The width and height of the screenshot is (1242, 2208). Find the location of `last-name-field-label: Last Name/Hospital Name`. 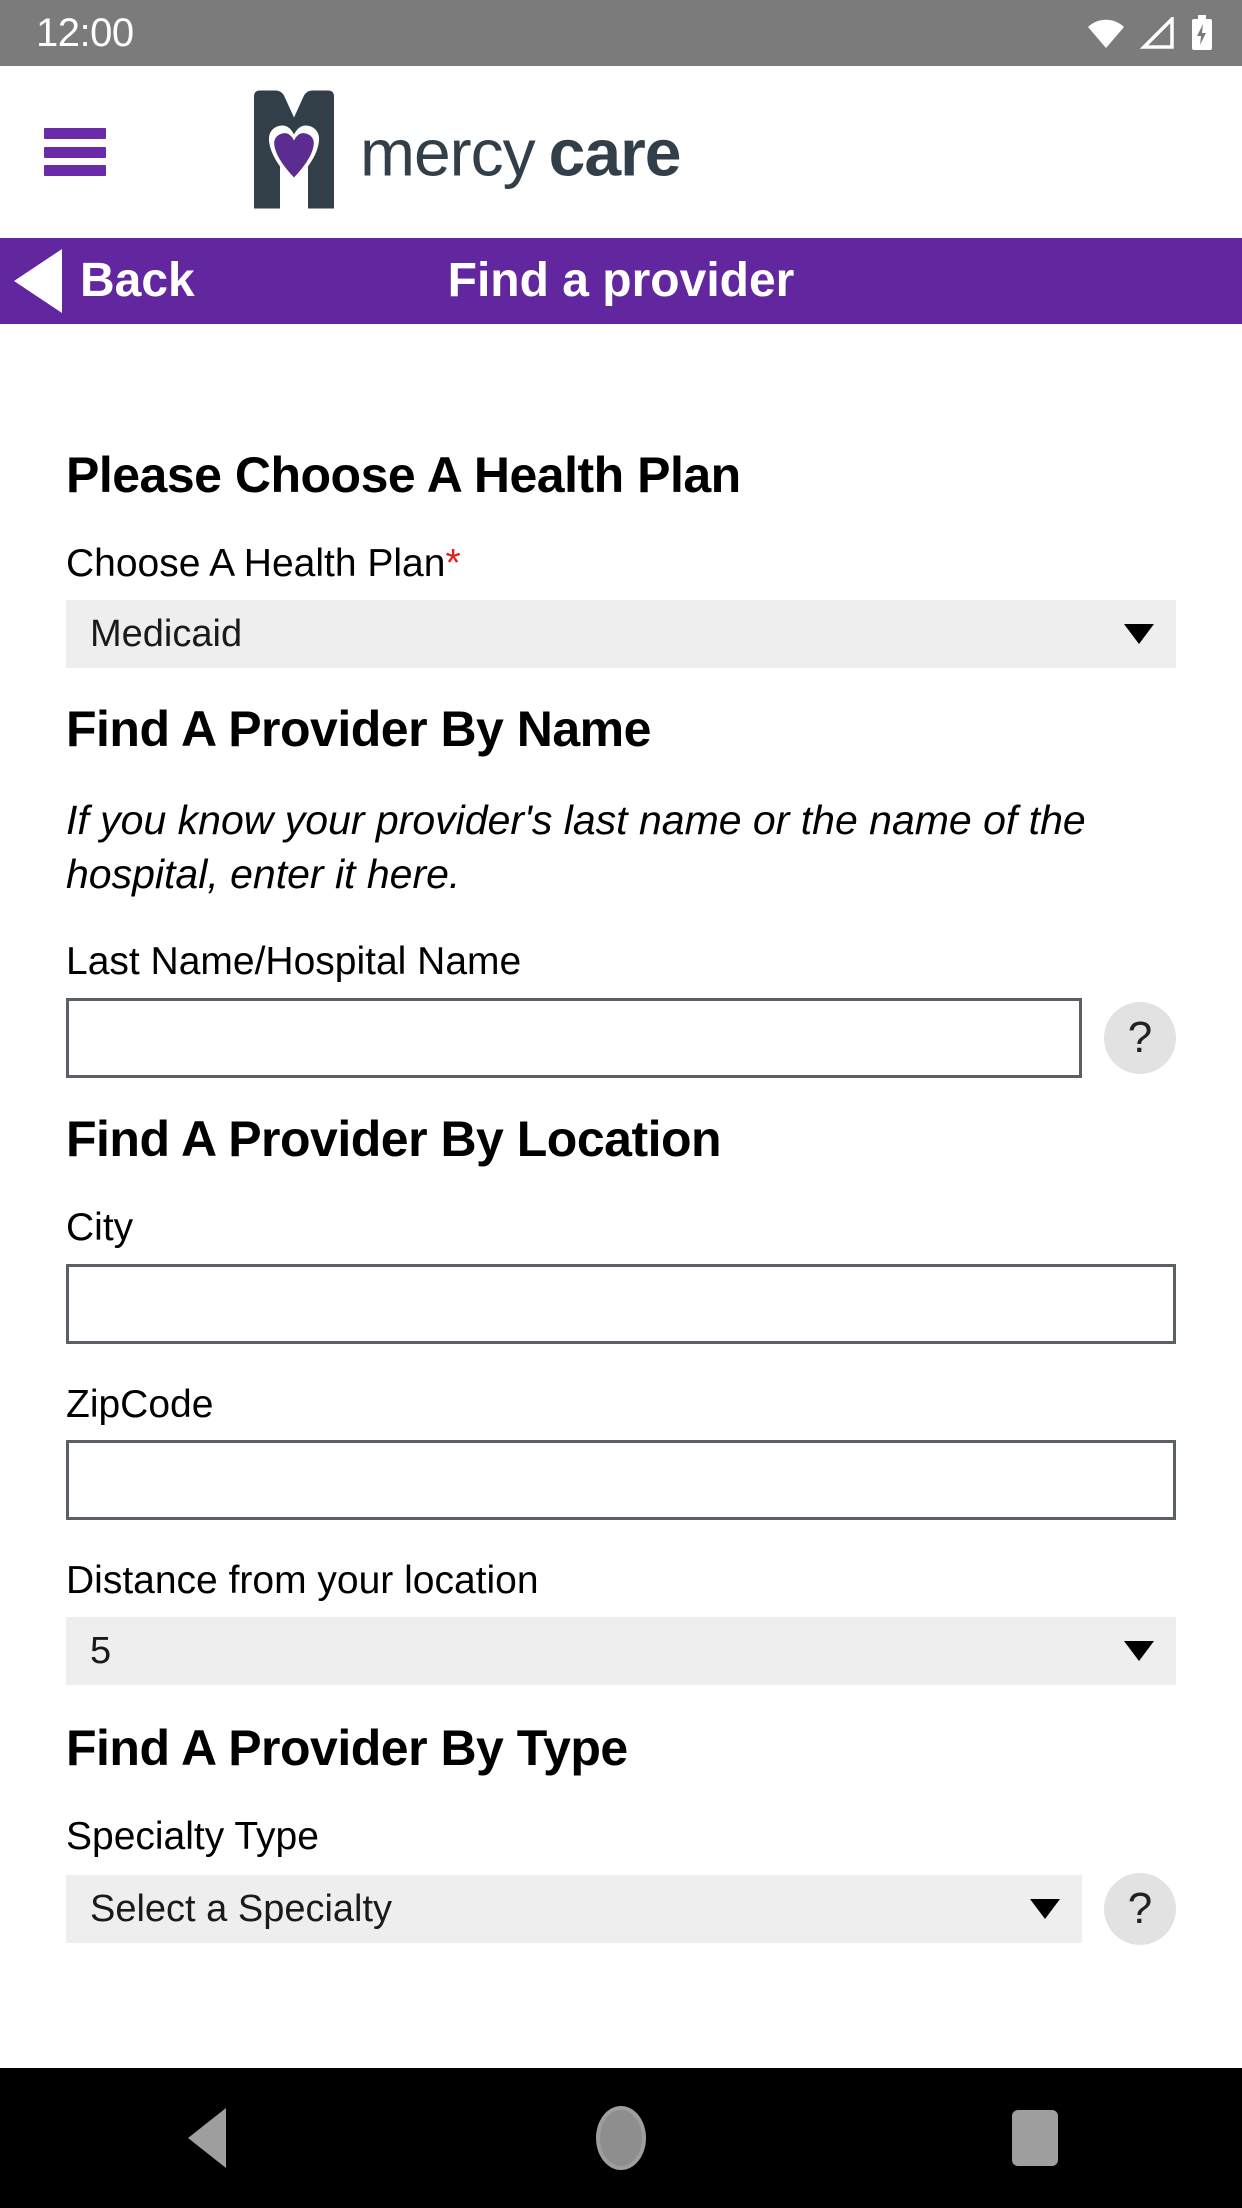

last-name-field-label: Last Name/Hospital Name is located at coordinates (294, 962).